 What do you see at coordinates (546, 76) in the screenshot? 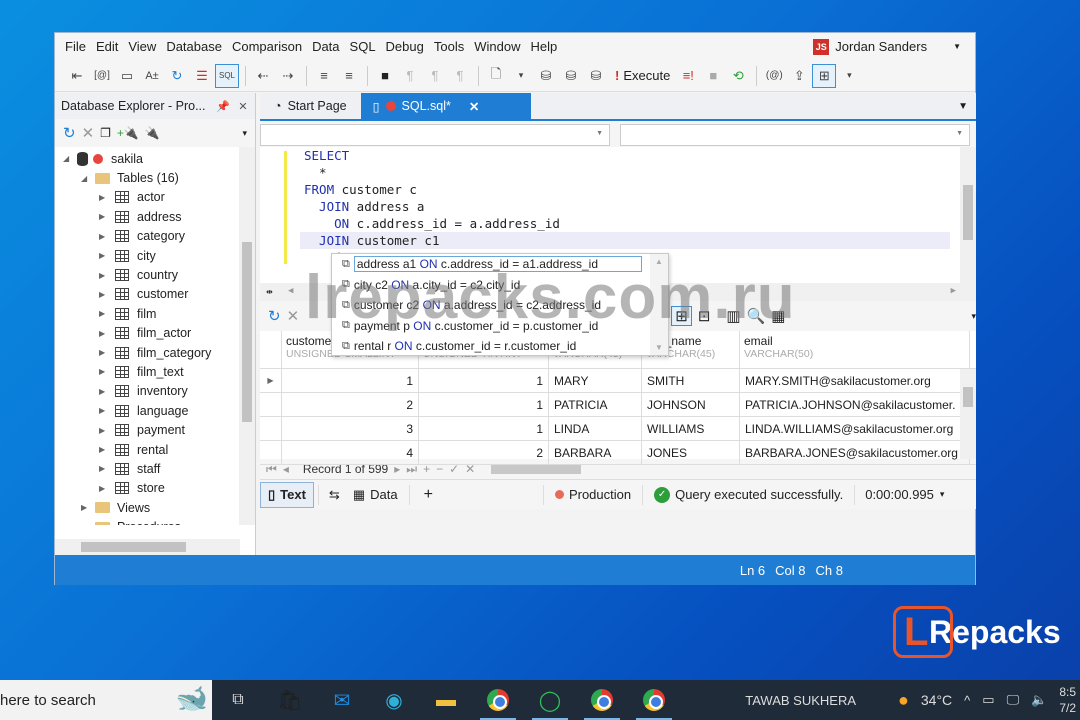
I see `database-connect-icon: ⛁` at bounding box center [546, 76].